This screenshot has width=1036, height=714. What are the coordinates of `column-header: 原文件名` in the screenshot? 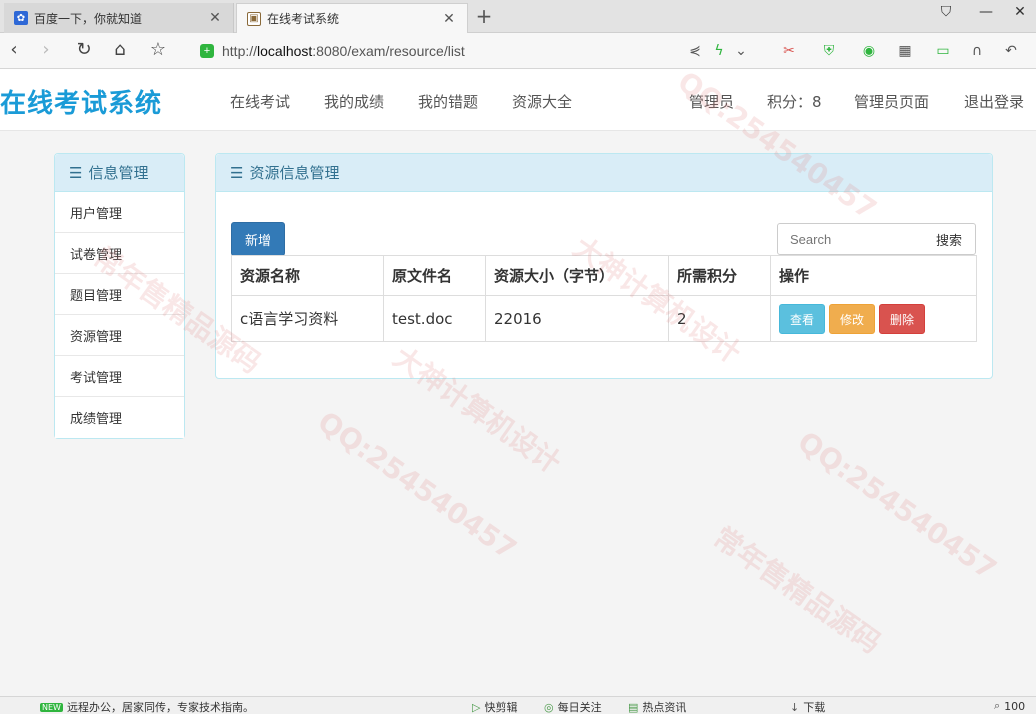 It's located at (434, 275).